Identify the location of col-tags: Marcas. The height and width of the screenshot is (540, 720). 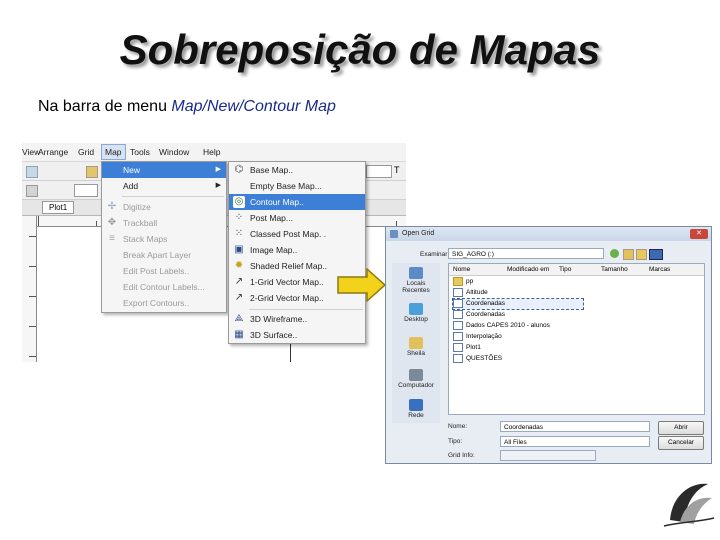
(659, 269).